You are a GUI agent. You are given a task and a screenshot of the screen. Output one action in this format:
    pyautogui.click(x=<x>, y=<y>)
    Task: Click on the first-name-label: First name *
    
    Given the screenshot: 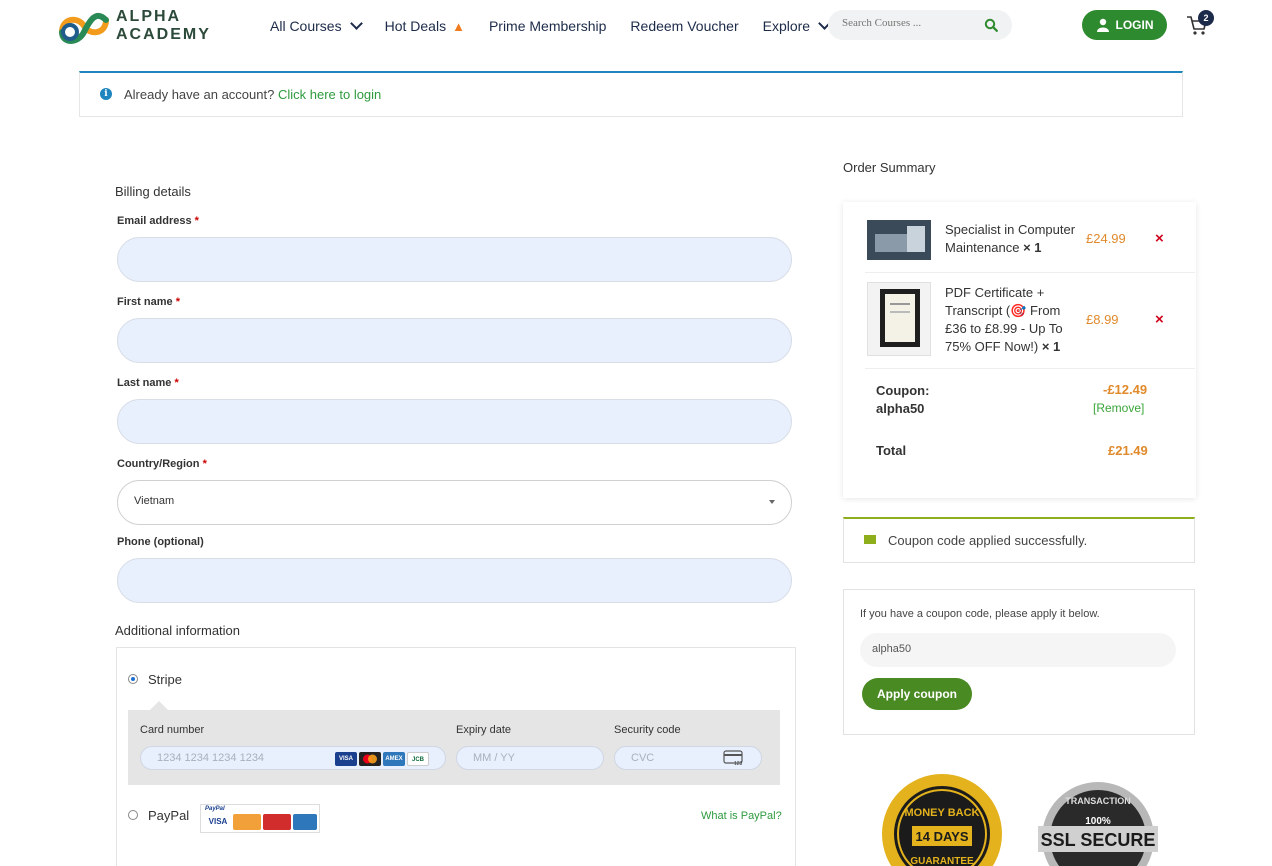 What is the action you would take?
    pyautogui.click(x=148, y=302)
    